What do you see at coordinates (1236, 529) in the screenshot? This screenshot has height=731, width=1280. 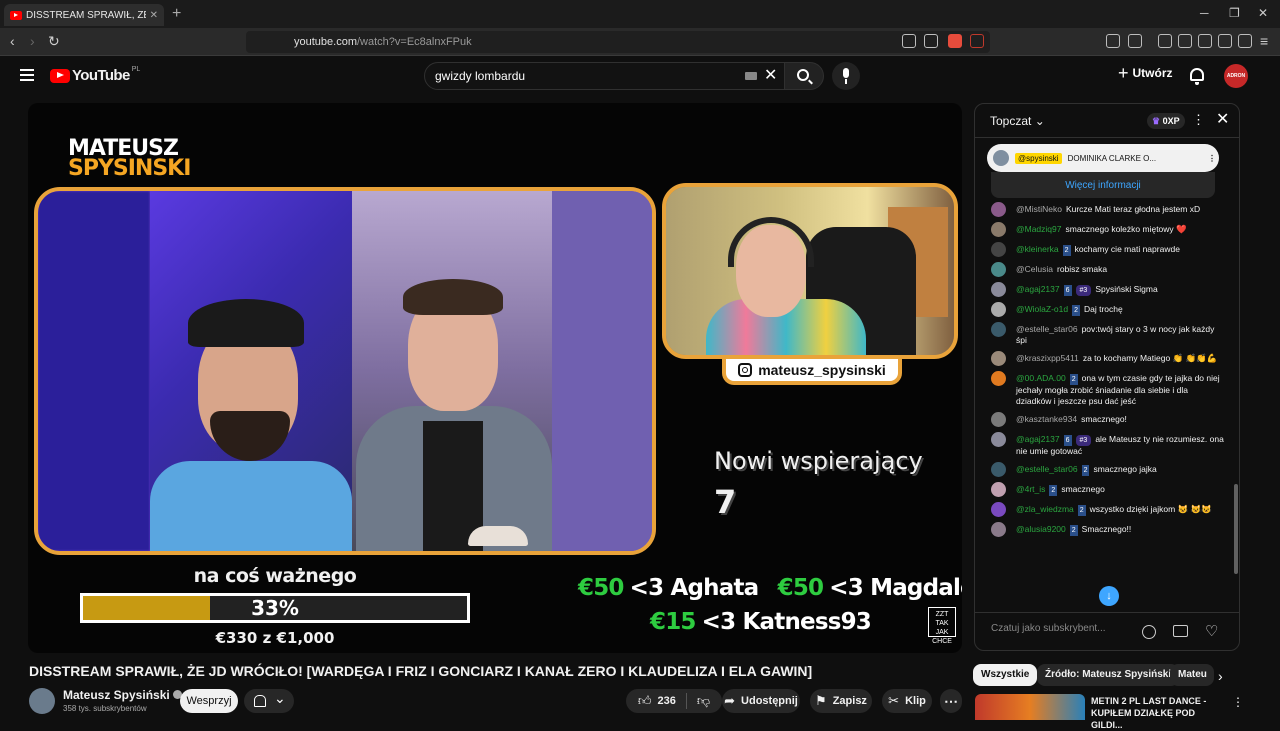 I see `chat-scrollbar` at bounding box center [1236, 529].